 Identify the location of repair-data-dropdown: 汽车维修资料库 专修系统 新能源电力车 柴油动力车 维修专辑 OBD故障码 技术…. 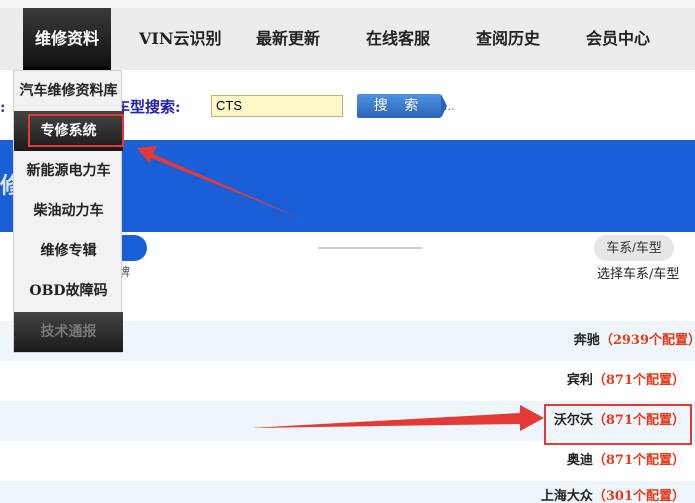
(68, 211).